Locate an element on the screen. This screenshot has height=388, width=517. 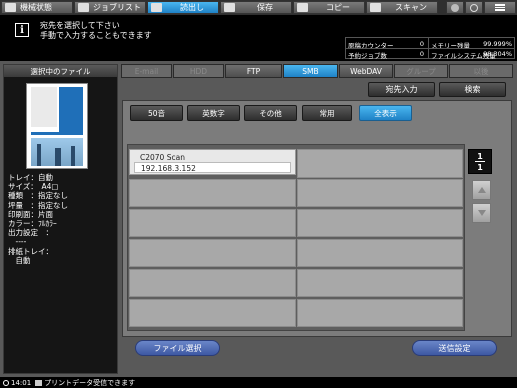
job-list-button: ジョブリスト is located at coordinates (110, 7).